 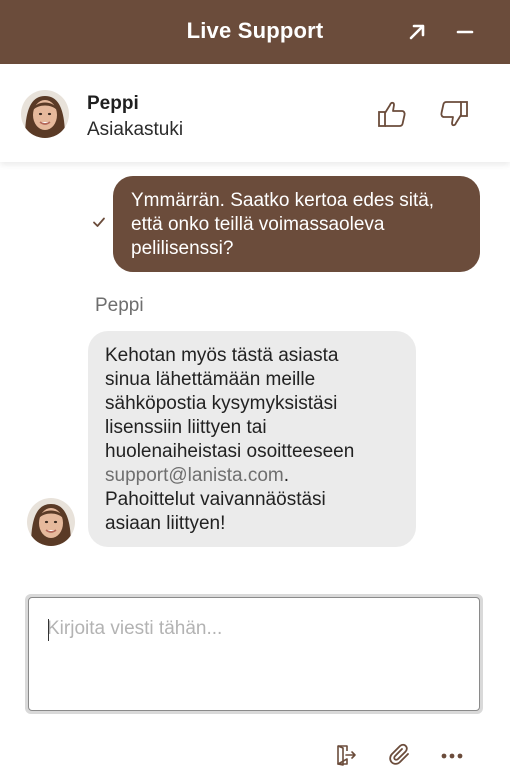 I want to click on composer-frame, so click(x=254, y=654).